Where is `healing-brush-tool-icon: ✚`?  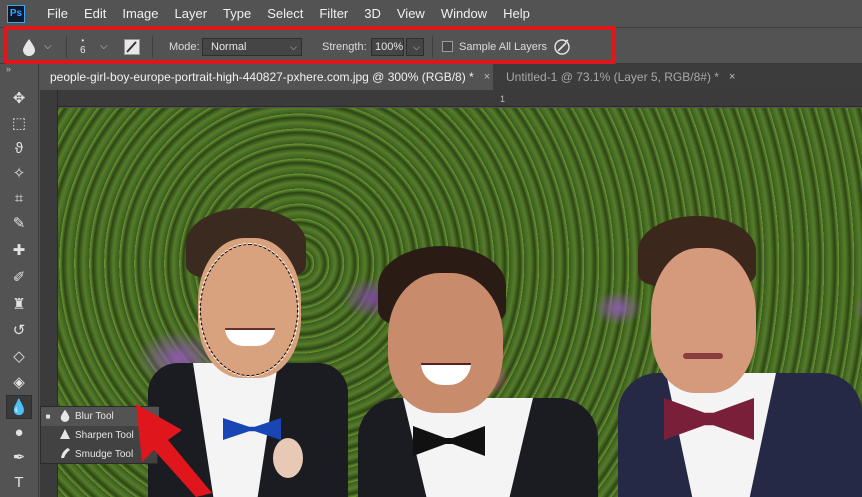
healing-brush-tool-icon: ✚ is located at coordinates (19, 250).